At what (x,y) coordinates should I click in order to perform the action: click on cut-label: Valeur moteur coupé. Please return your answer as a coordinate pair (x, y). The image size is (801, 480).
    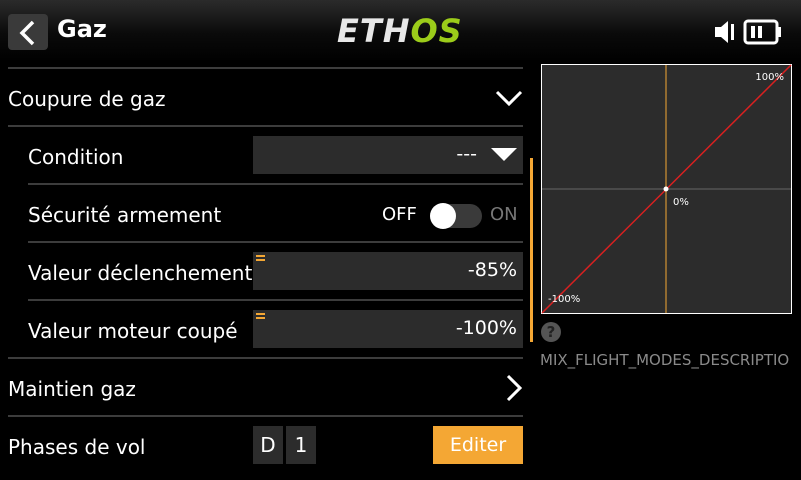
    Looking at the image, I should click on (133, 331).